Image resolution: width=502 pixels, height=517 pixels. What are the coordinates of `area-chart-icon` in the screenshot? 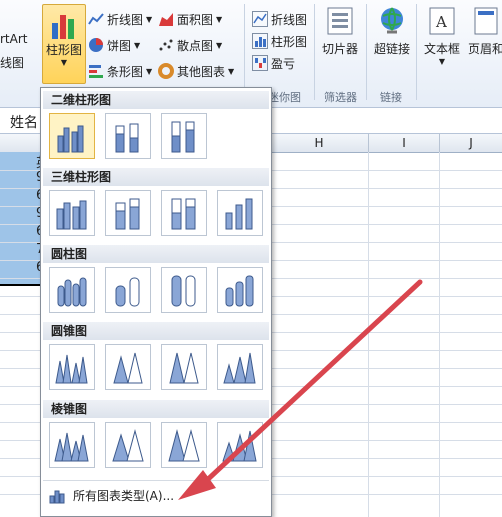 It's located at (166, 19).